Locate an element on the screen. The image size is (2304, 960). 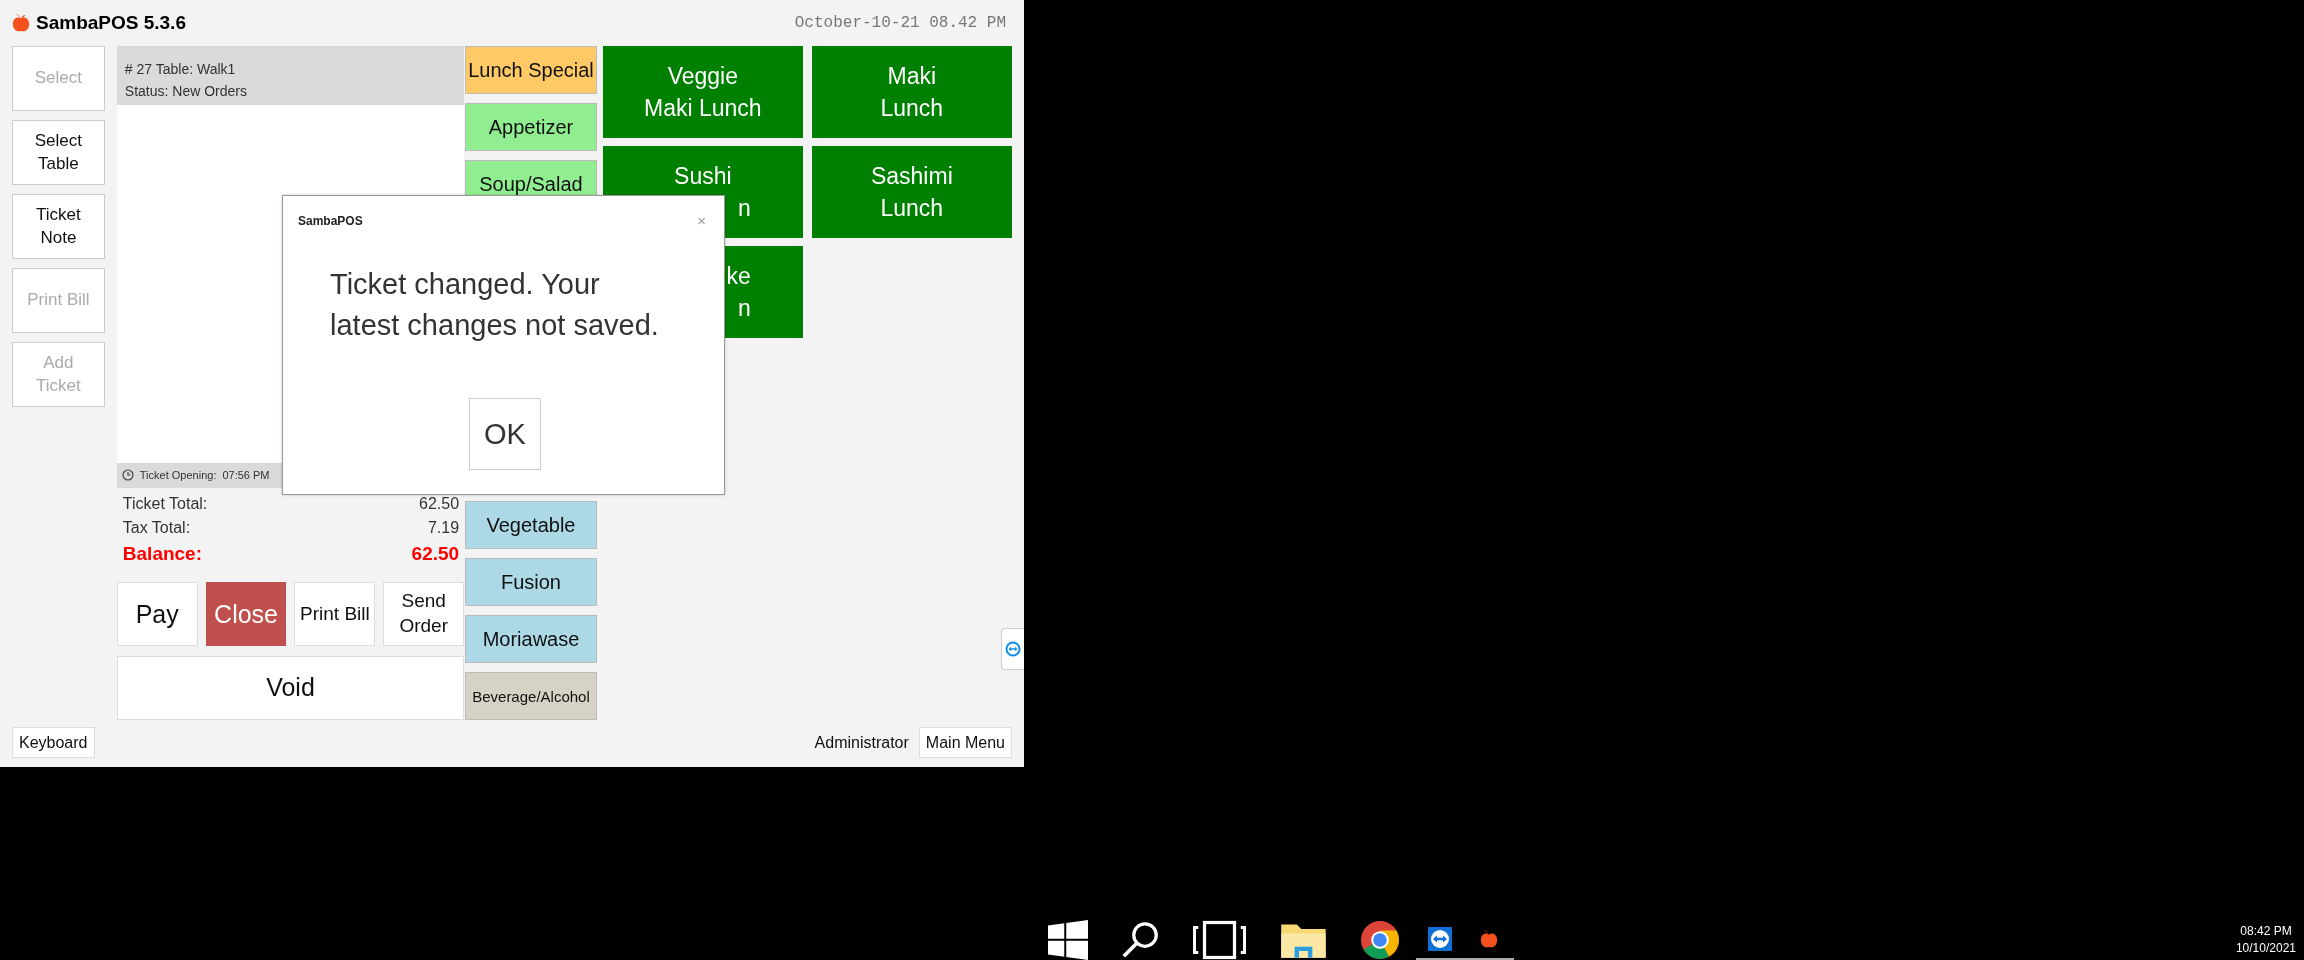
main-menu-button: Main Menu is located at coordinates (965, 742).